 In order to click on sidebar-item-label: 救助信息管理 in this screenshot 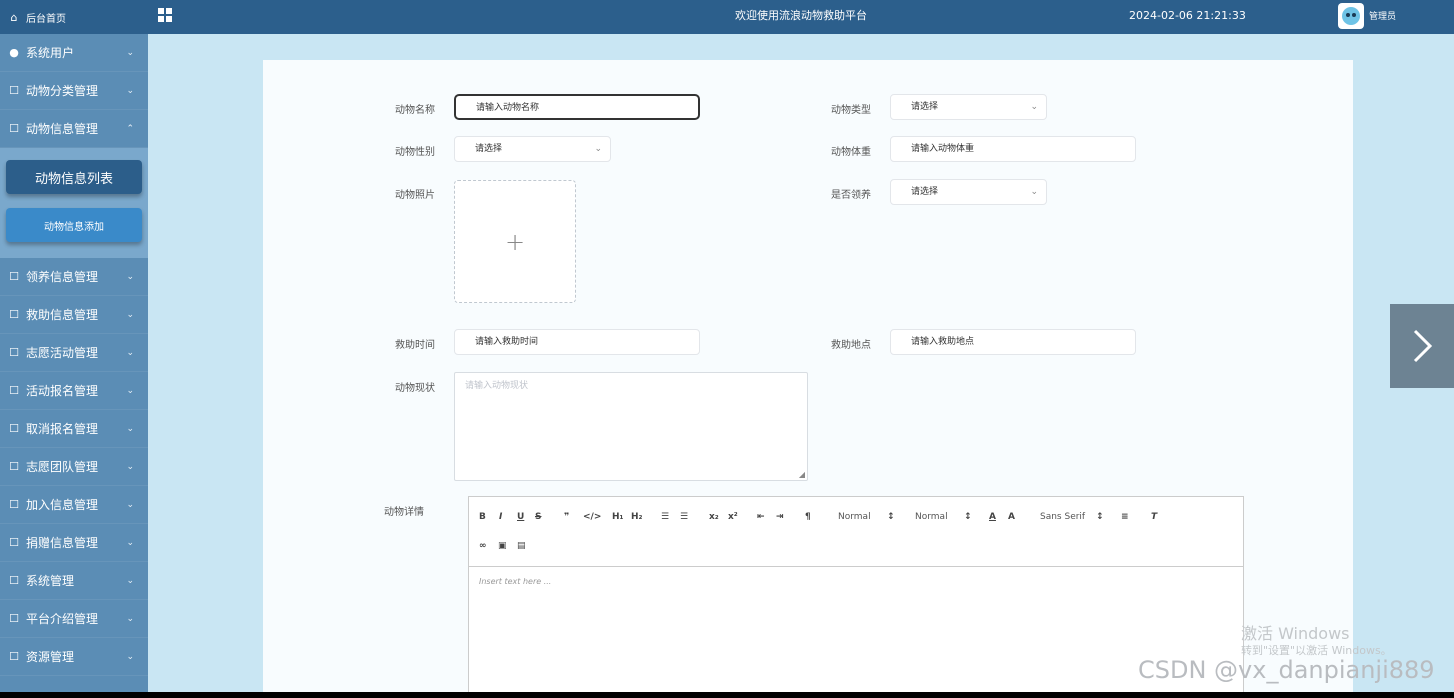, I will do `click(62, 315)`.